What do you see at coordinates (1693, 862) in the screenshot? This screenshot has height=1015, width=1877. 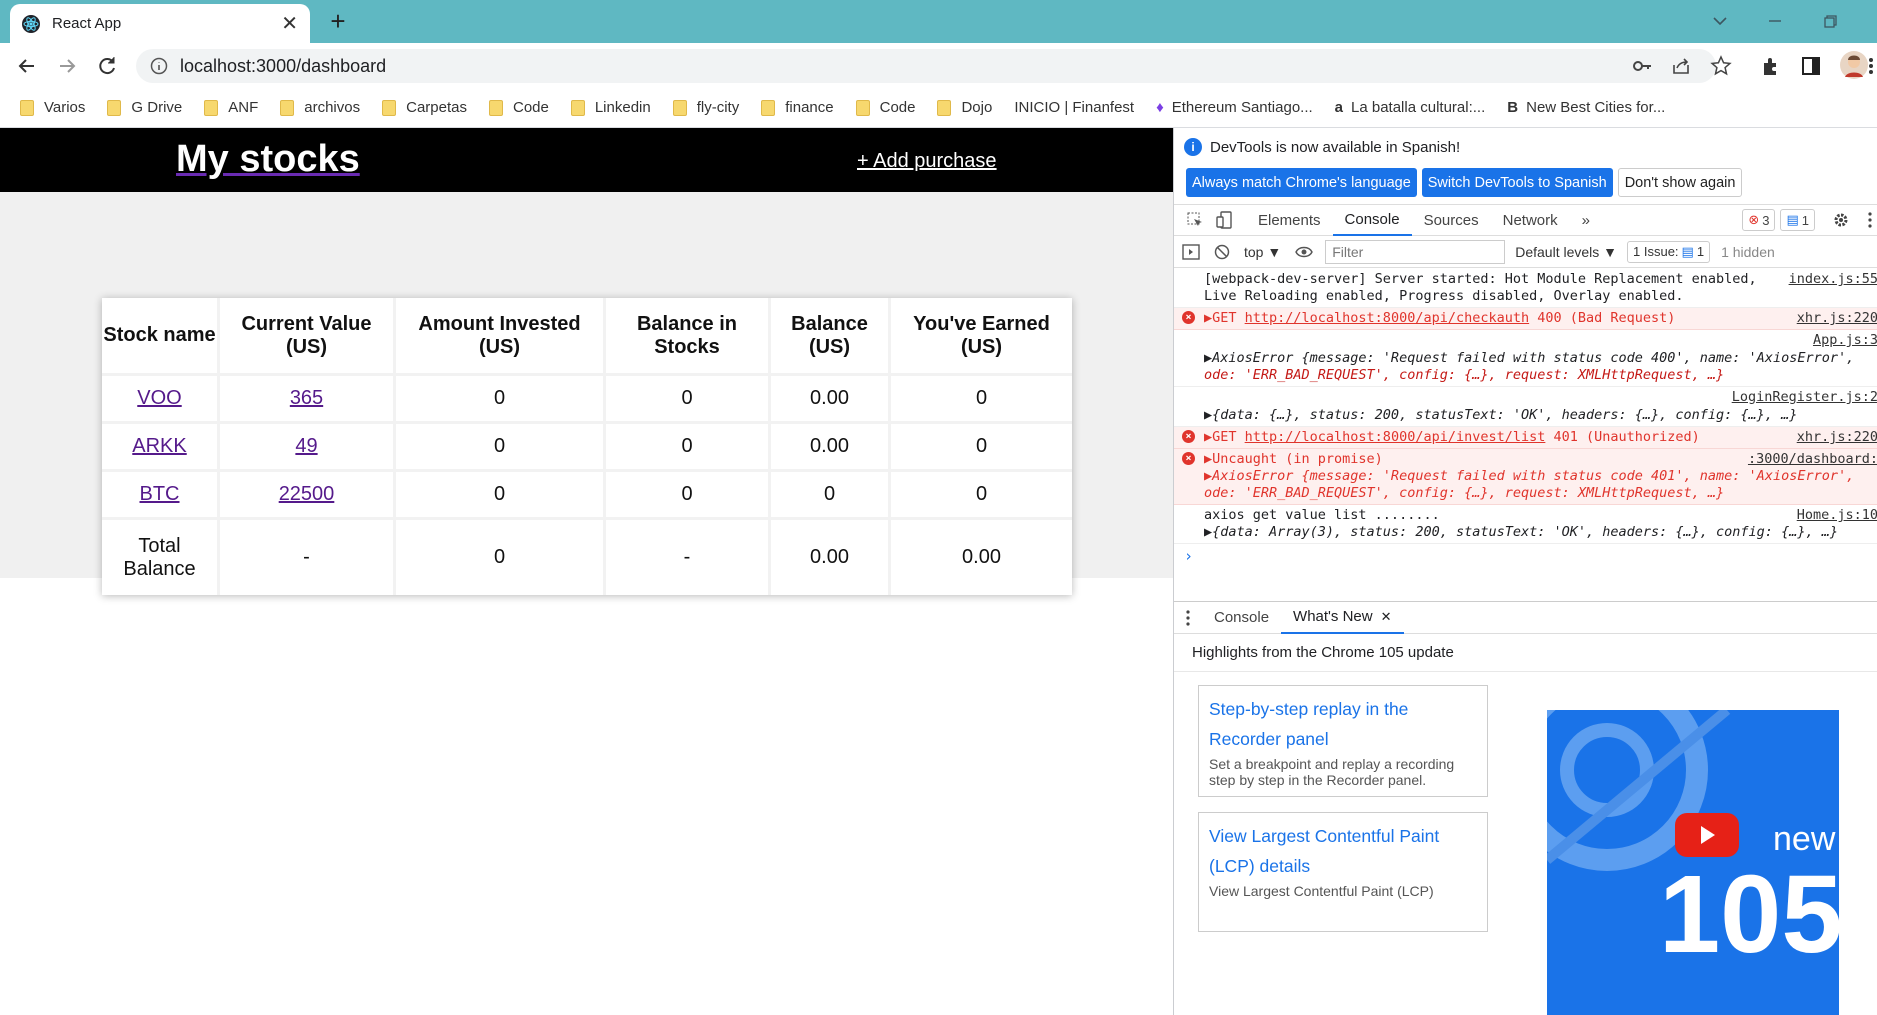 I see `whats-new-video-thumbnail: new 105` at bounding box center [1693, 862].